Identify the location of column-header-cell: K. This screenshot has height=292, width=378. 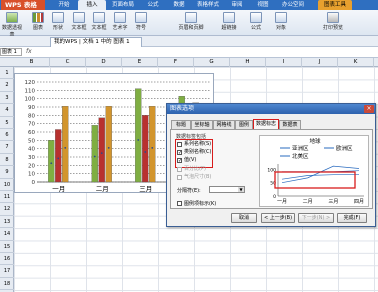
(356, 62).